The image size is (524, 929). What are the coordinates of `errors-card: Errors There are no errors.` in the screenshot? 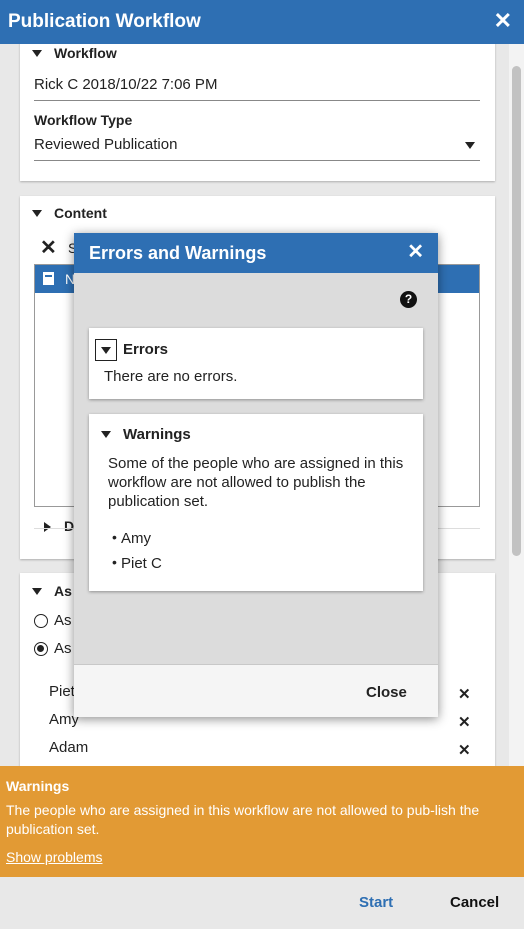 It's located at (256, 363).